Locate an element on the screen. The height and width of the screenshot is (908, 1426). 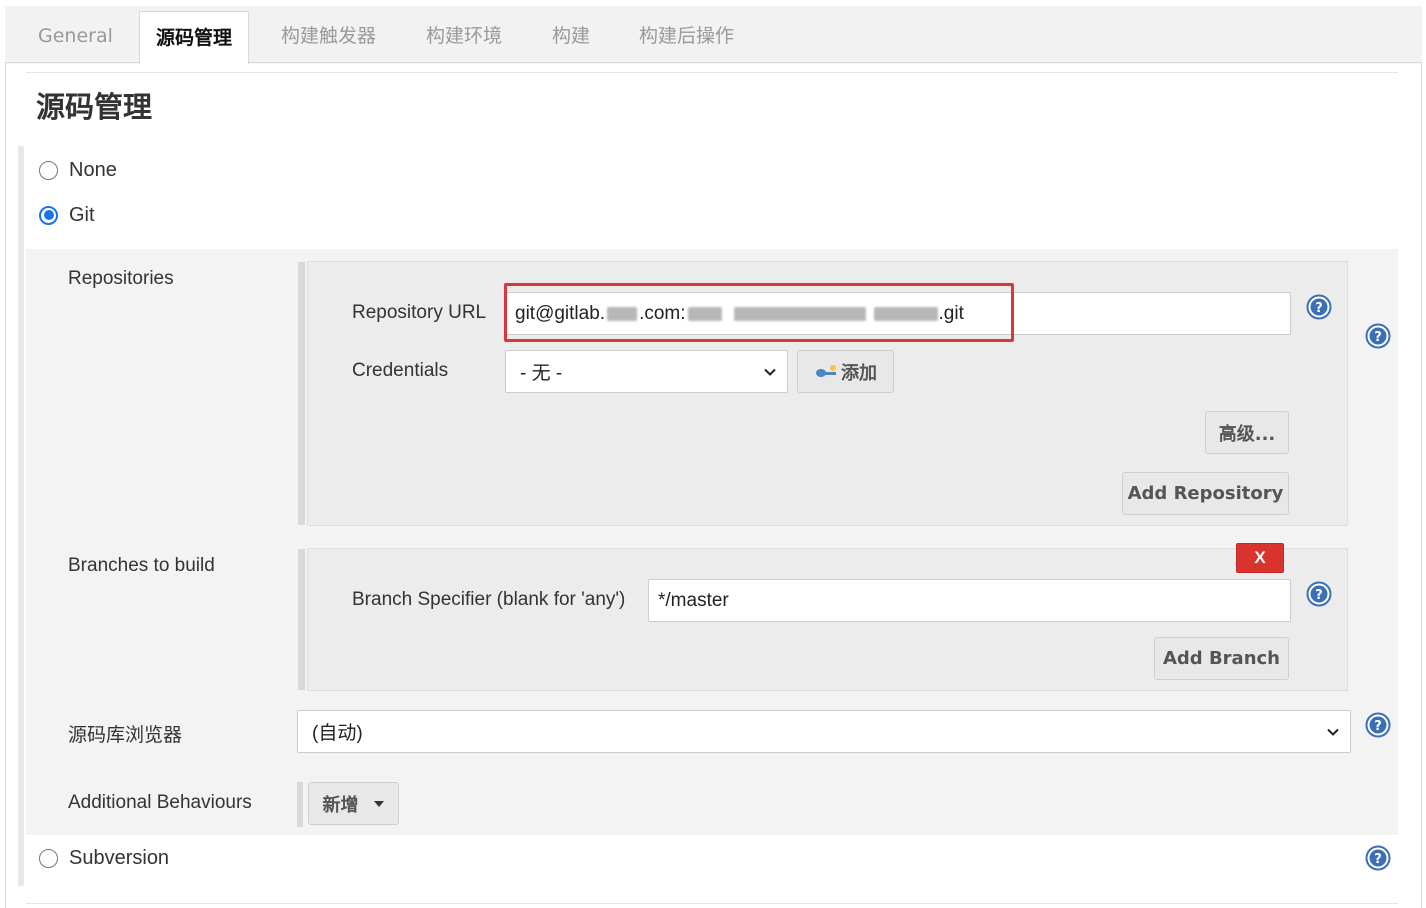
key-icon is located at coordinates (826, 370).